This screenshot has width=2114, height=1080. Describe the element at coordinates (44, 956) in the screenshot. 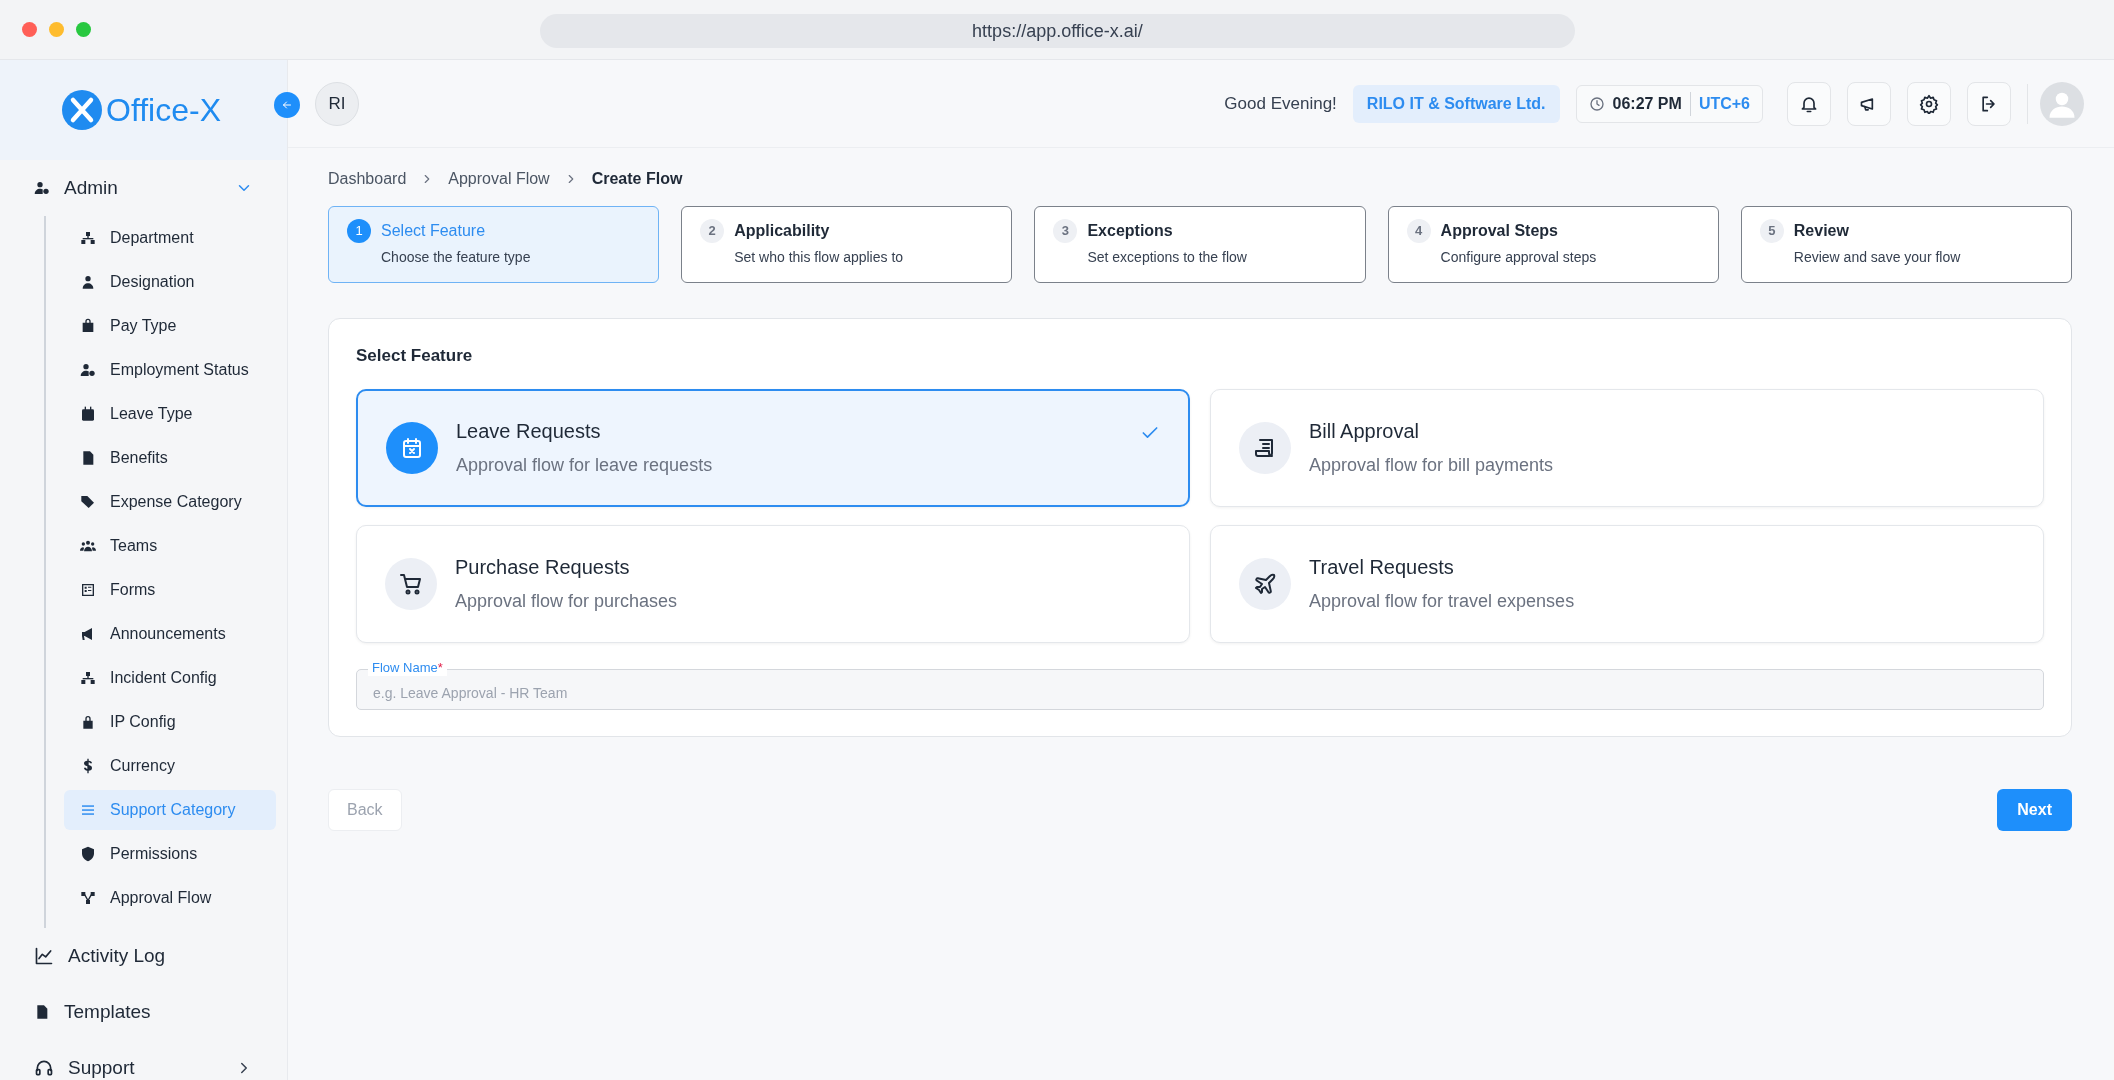

I see `chart-line-icon` at that location.